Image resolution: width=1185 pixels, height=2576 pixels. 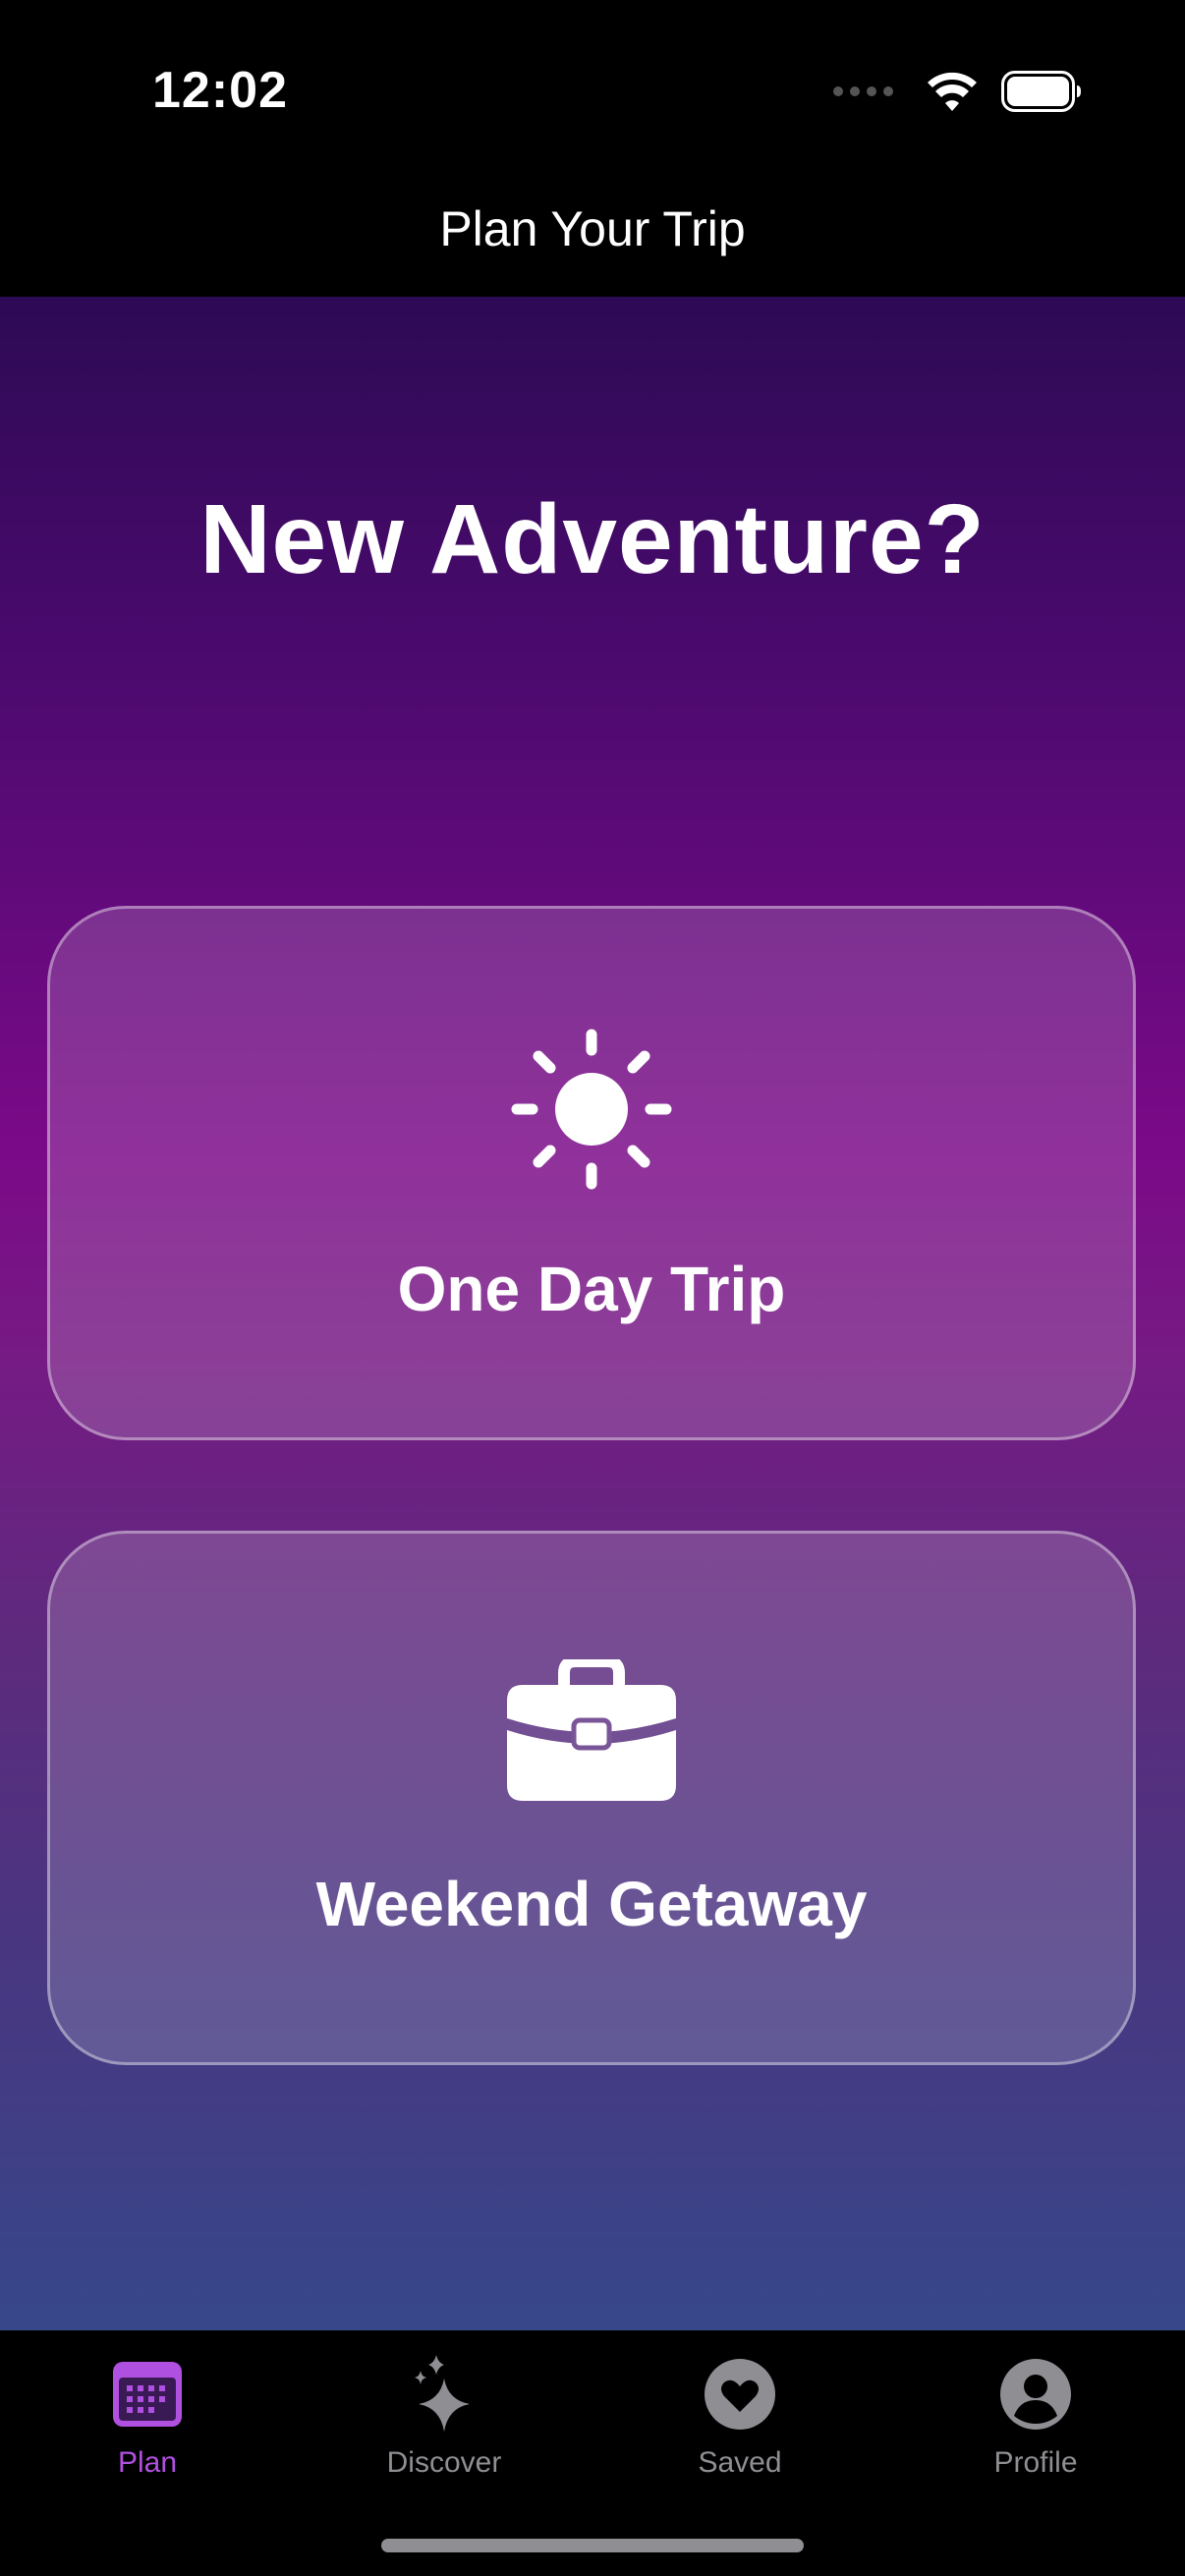 I want to click on cellular-signal-icon, so click(x=863, y=91).